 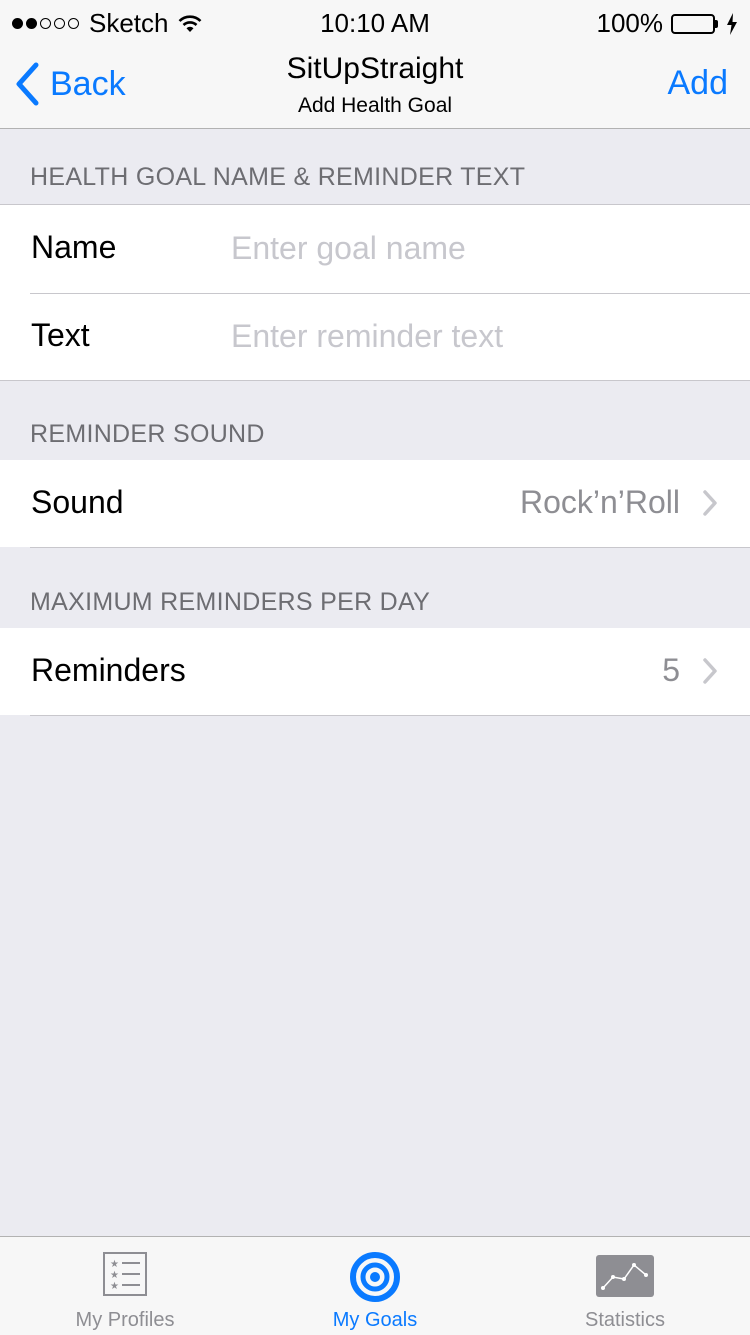 I want to click on target-icon, so click(x=375, y=1277).